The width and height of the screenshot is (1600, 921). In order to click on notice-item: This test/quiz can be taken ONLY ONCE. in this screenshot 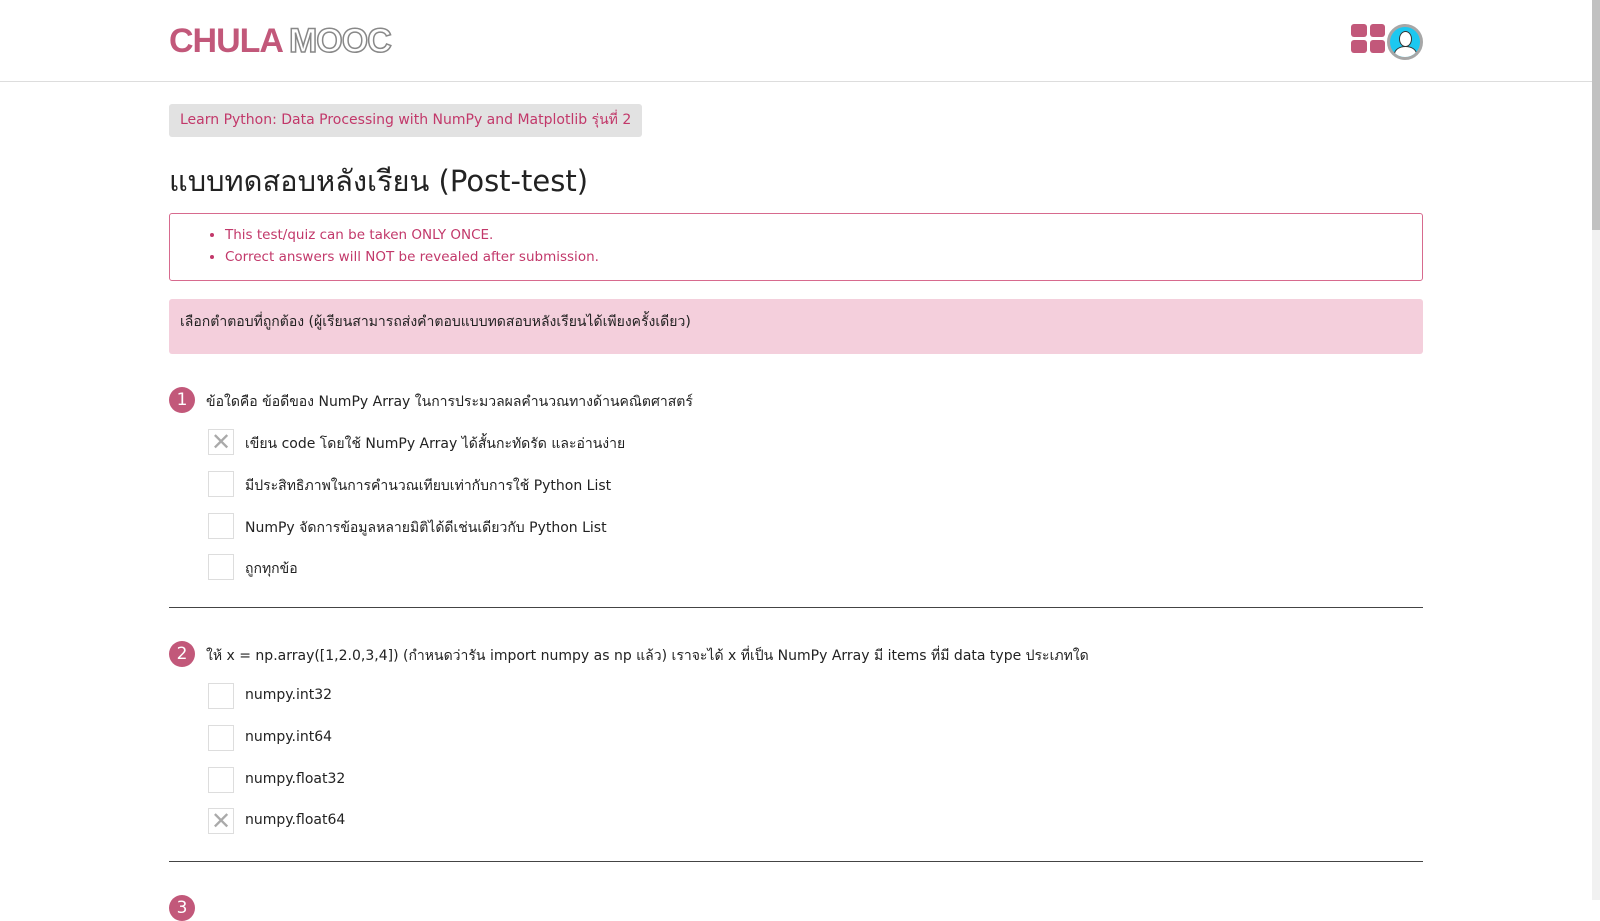, I will do `click(823, 235)`.